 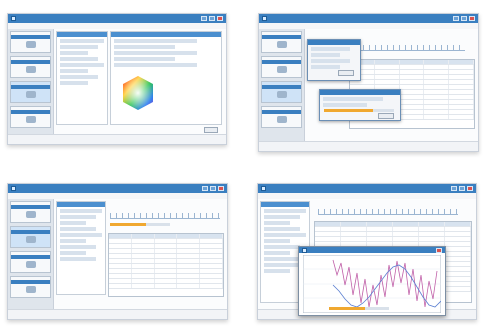 I want to click on ok-button, so click(x=346, y=73).